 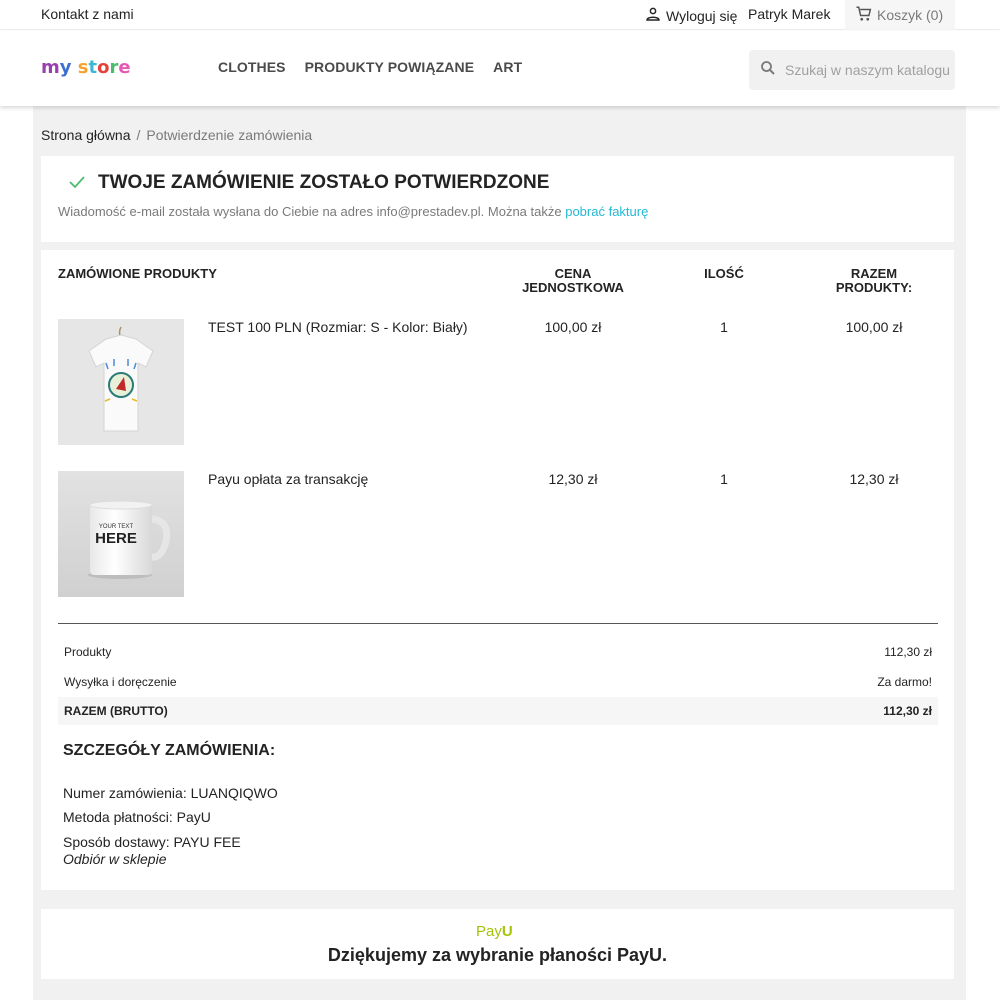 I want to click on logo-letter: y, so click(x=65, y=67).